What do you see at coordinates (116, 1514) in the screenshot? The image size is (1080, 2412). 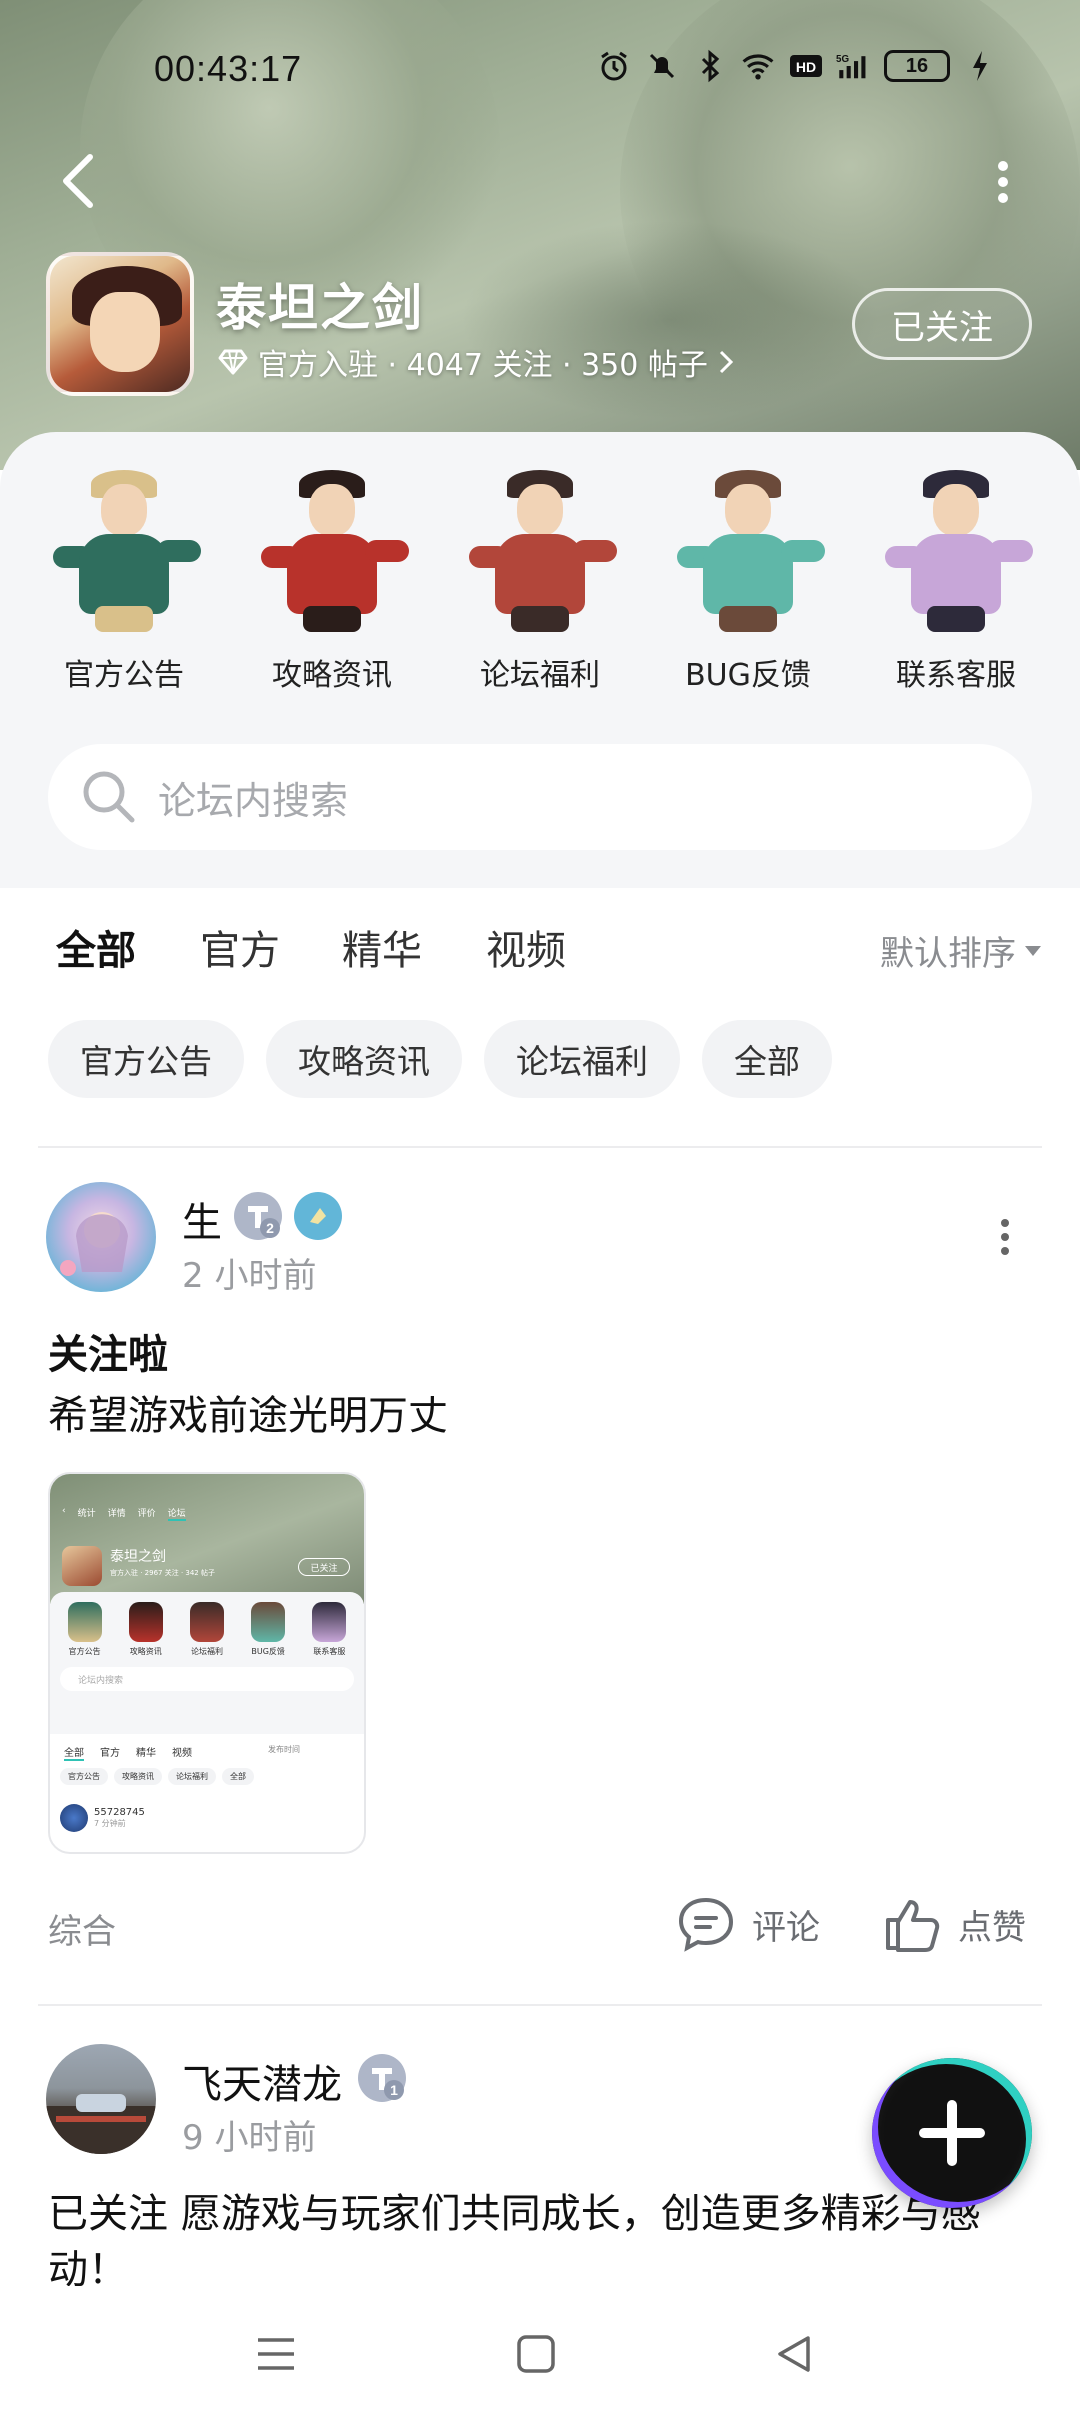 I see `thumb-tab: 详情` at bounding box center [116, 1514].